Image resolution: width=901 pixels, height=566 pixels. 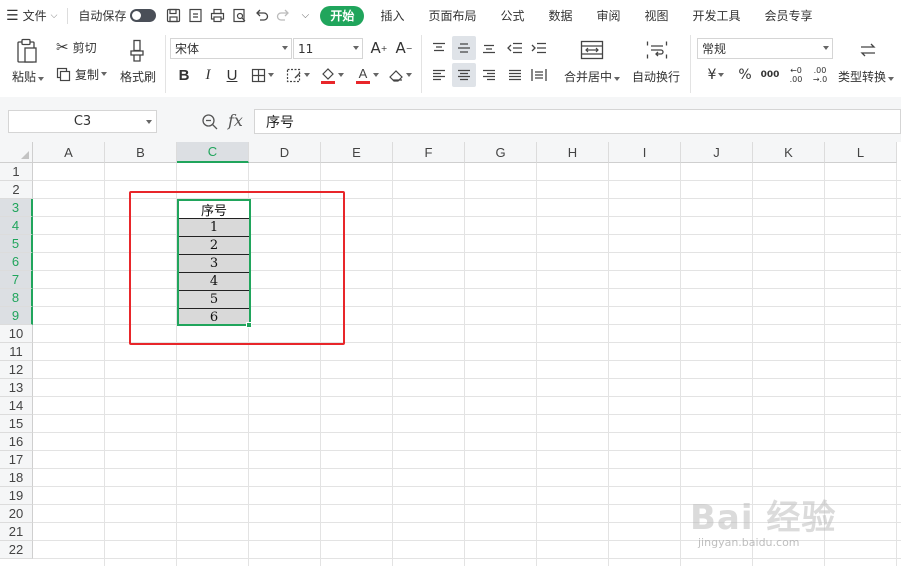 I want to click on export-pdf-icon, so click(x=195, y=16).